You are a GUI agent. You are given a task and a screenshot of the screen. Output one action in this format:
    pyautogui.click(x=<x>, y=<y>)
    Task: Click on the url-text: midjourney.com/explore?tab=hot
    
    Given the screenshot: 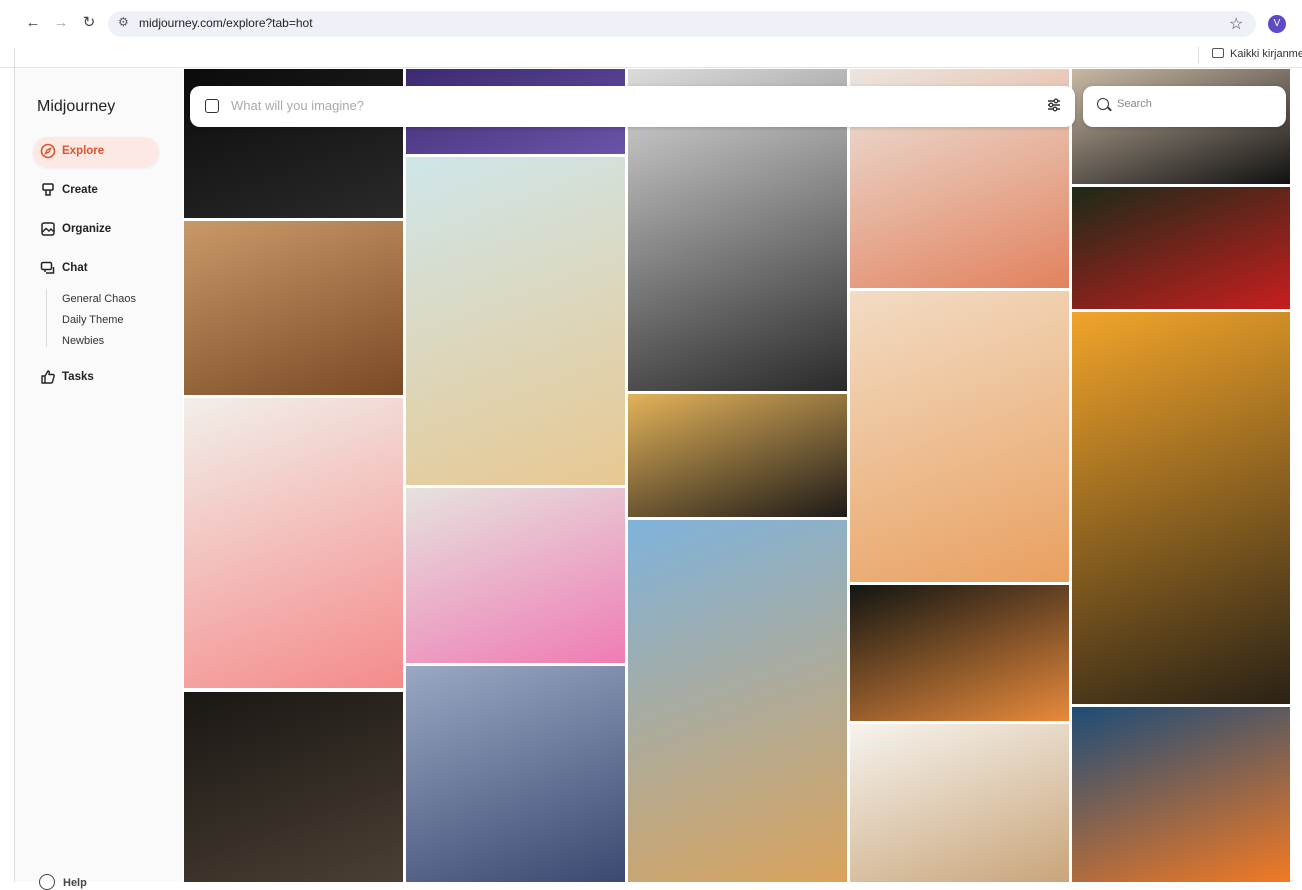 What is the action you would take?
    pyautogui.click(x=226, y=23)
    